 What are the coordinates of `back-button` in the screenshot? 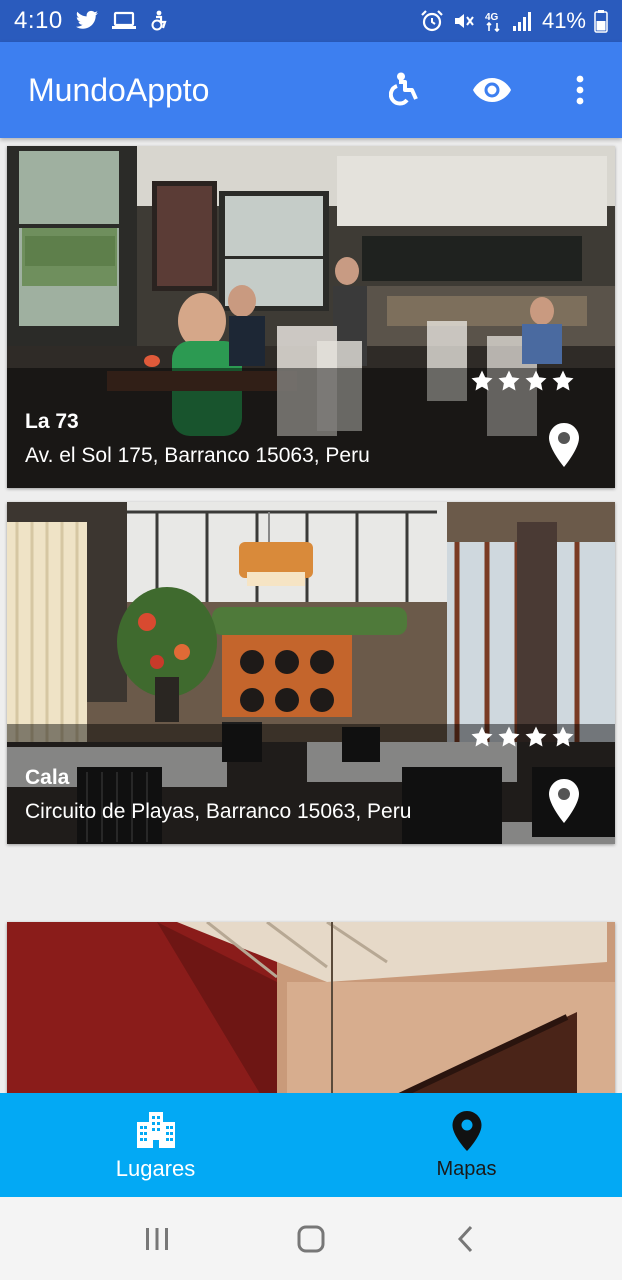 It's located at (465, 1239).